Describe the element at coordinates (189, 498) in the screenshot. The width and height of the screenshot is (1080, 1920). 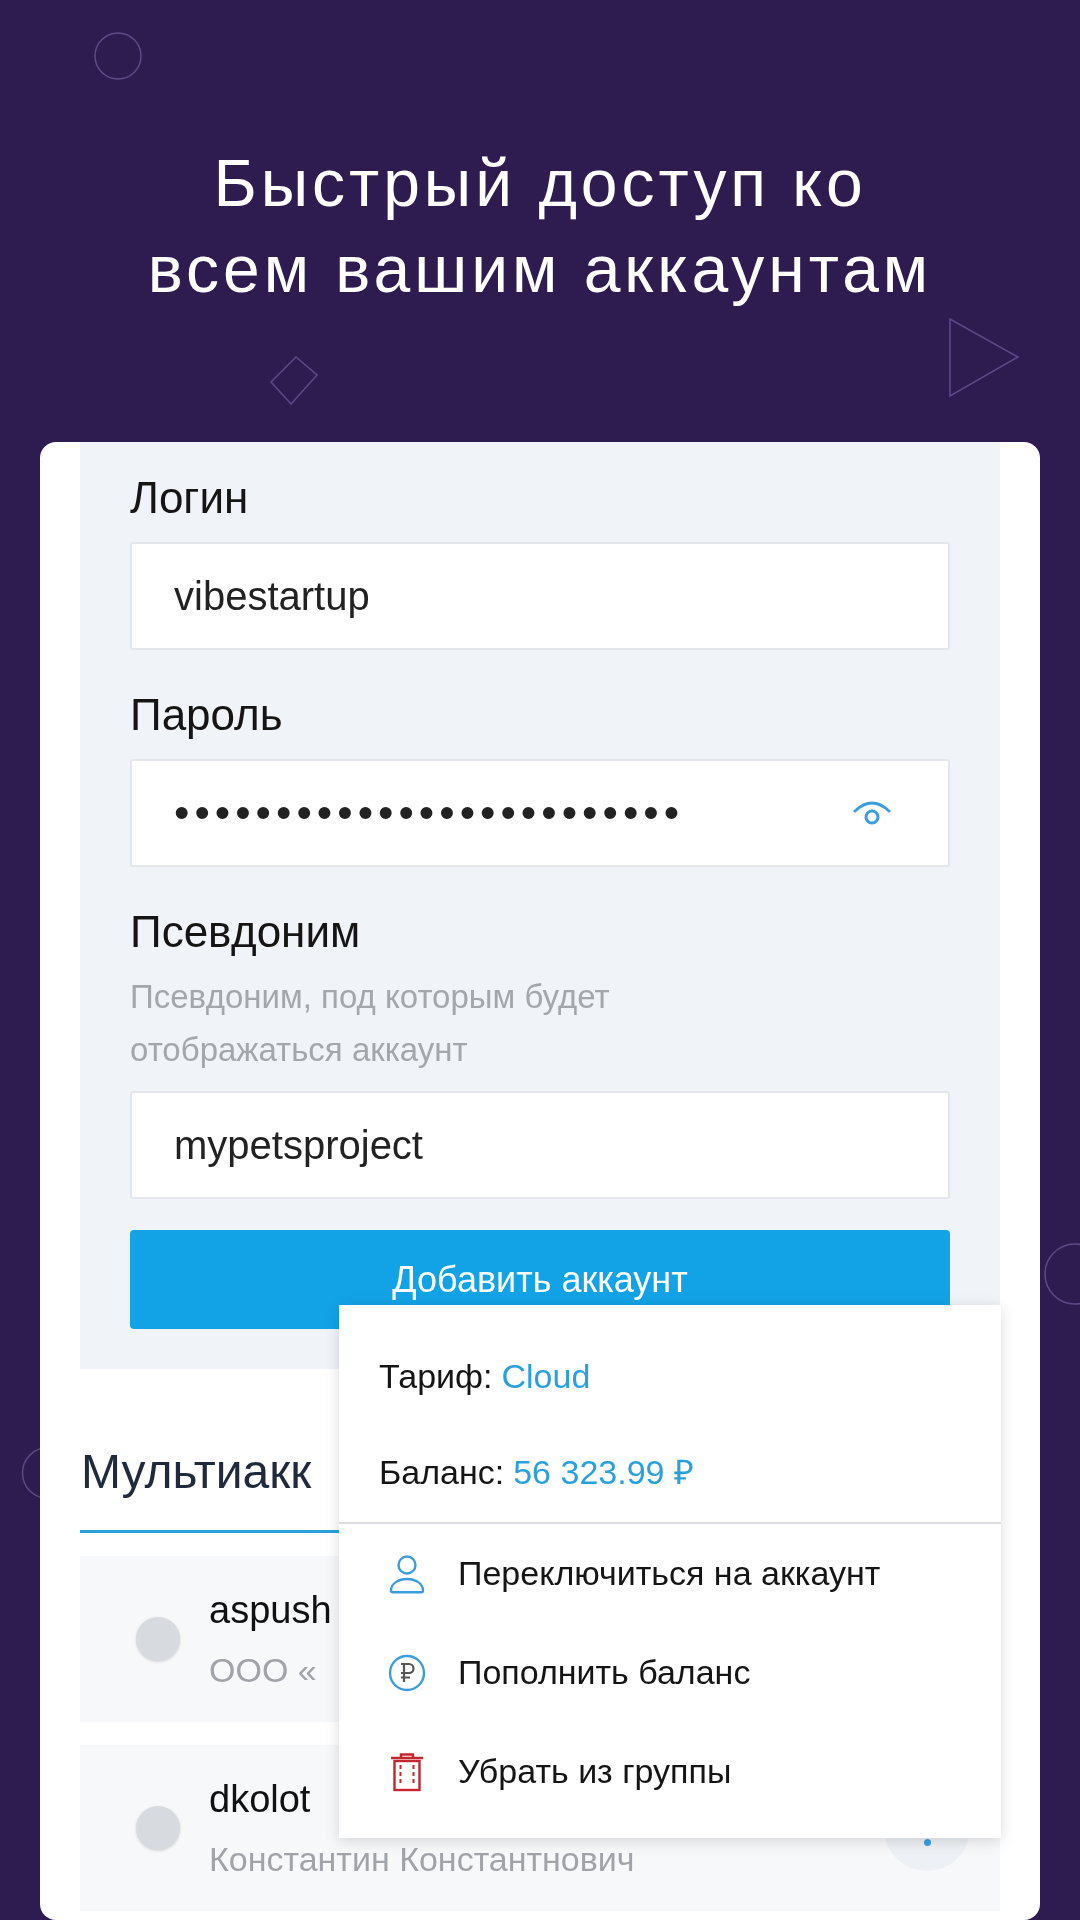
I see `field-label: Логин` at that location.